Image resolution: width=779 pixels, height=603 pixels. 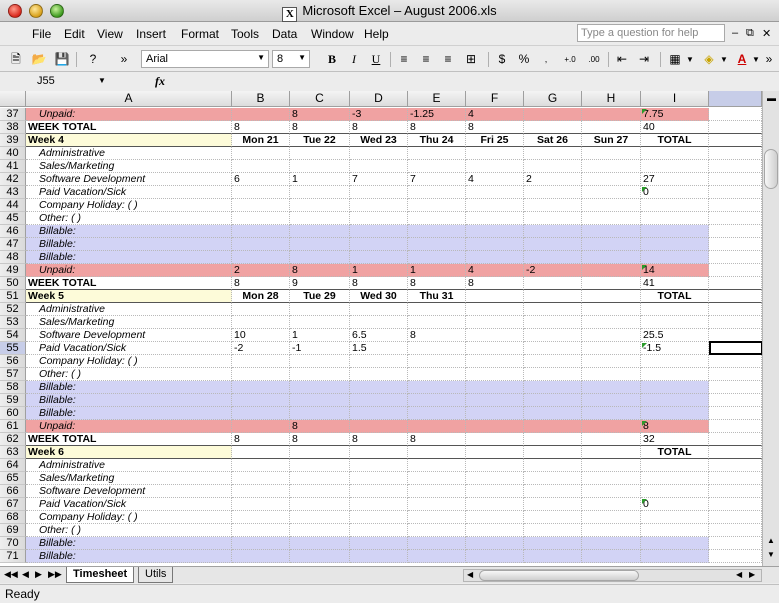 I want to click on first-sheet-icon: ◀◀, so click(x=11, y=574).